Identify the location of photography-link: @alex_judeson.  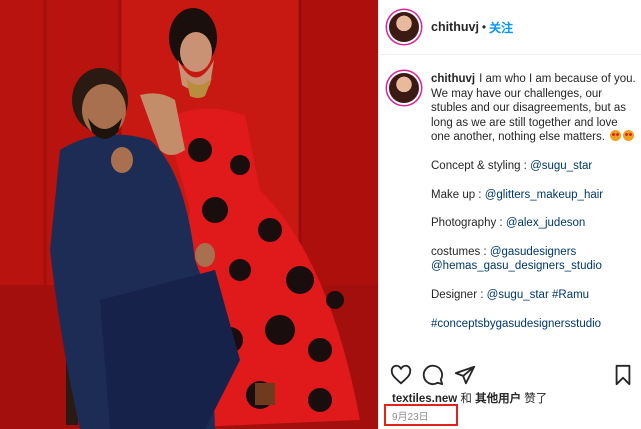
(545, 223).